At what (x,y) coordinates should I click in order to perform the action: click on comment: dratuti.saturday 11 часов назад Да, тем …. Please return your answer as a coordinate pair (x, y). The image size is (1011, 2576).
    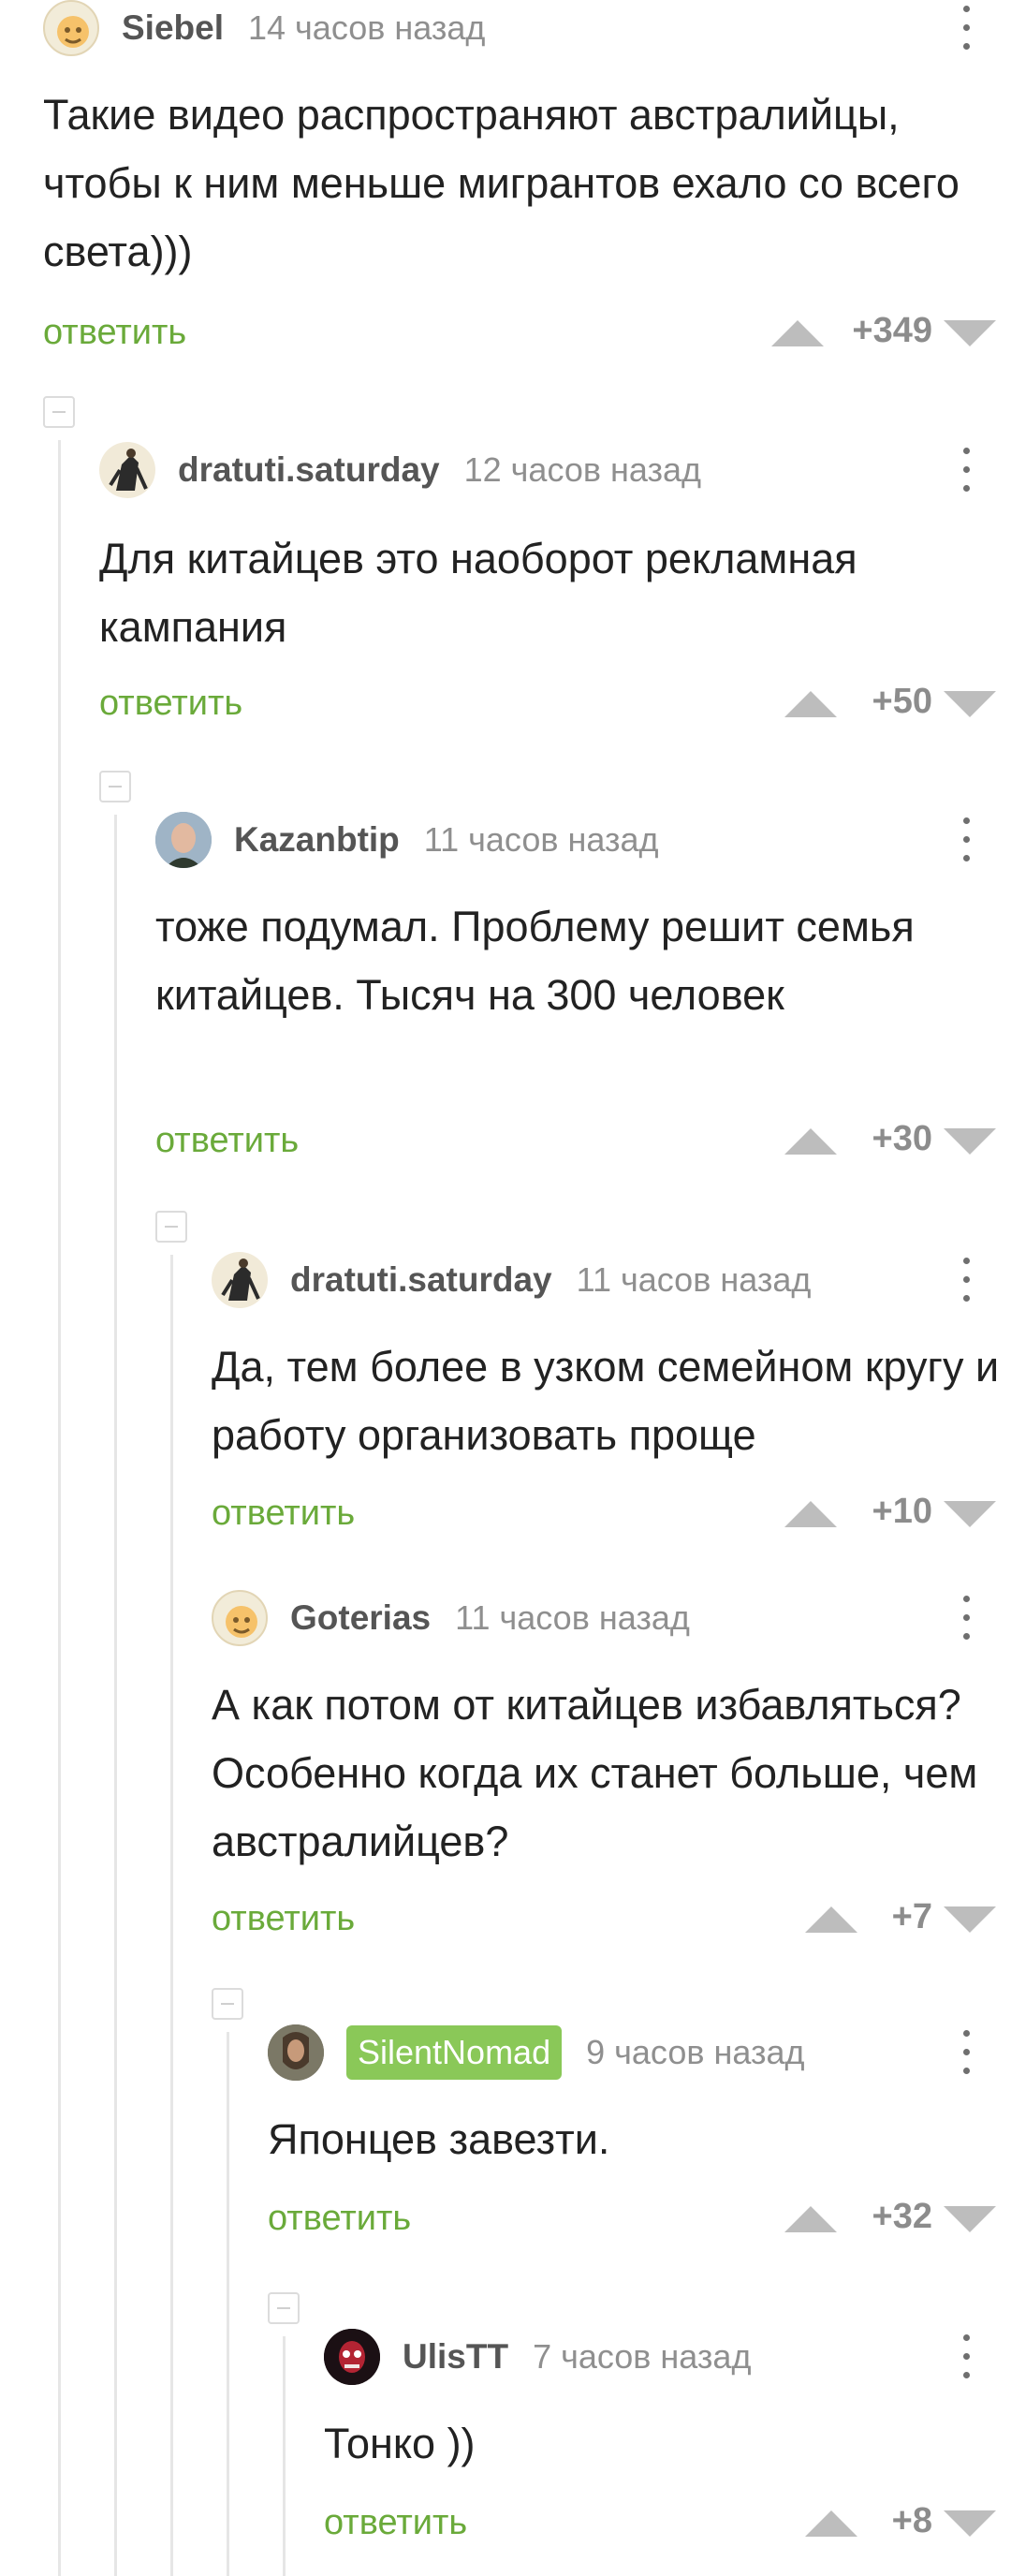
    Looking at the image, I should click on (612, 1402).